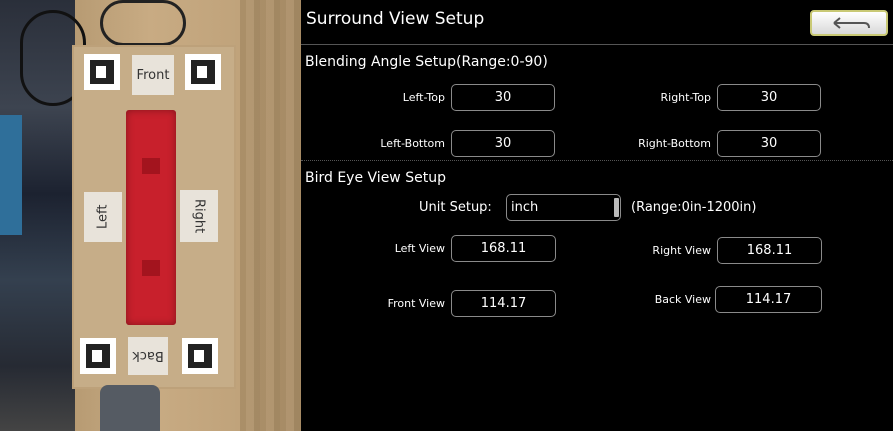 Image resolution: width=893 pixels, height=431 pixels. Describe the element at coordinates (503, 97) in the screenshot. I see `left-top-input: 30` at that location.